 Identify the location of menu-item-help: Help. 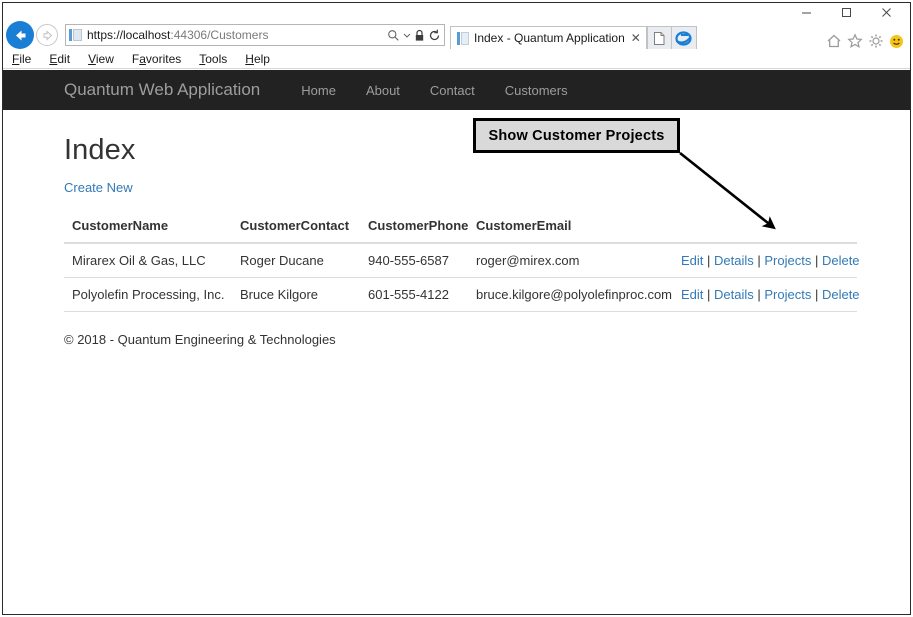
(257, 59).